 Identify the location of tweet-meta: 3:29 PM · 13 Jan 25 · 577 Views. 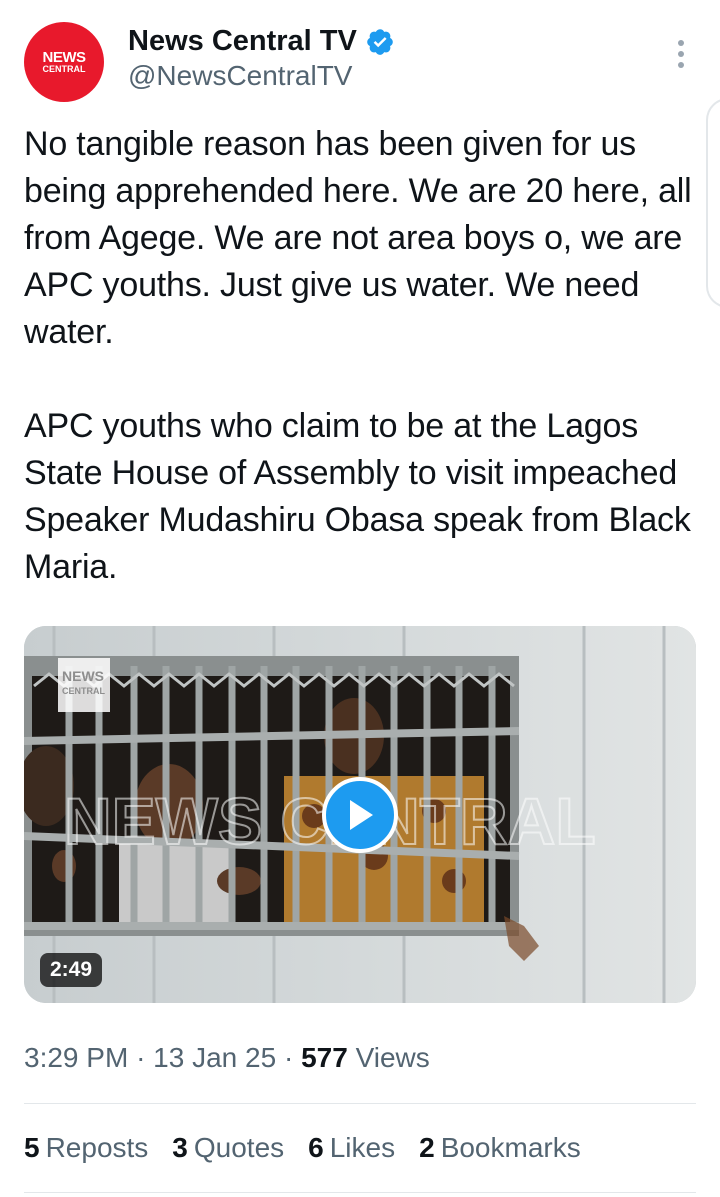
(227, 1058).